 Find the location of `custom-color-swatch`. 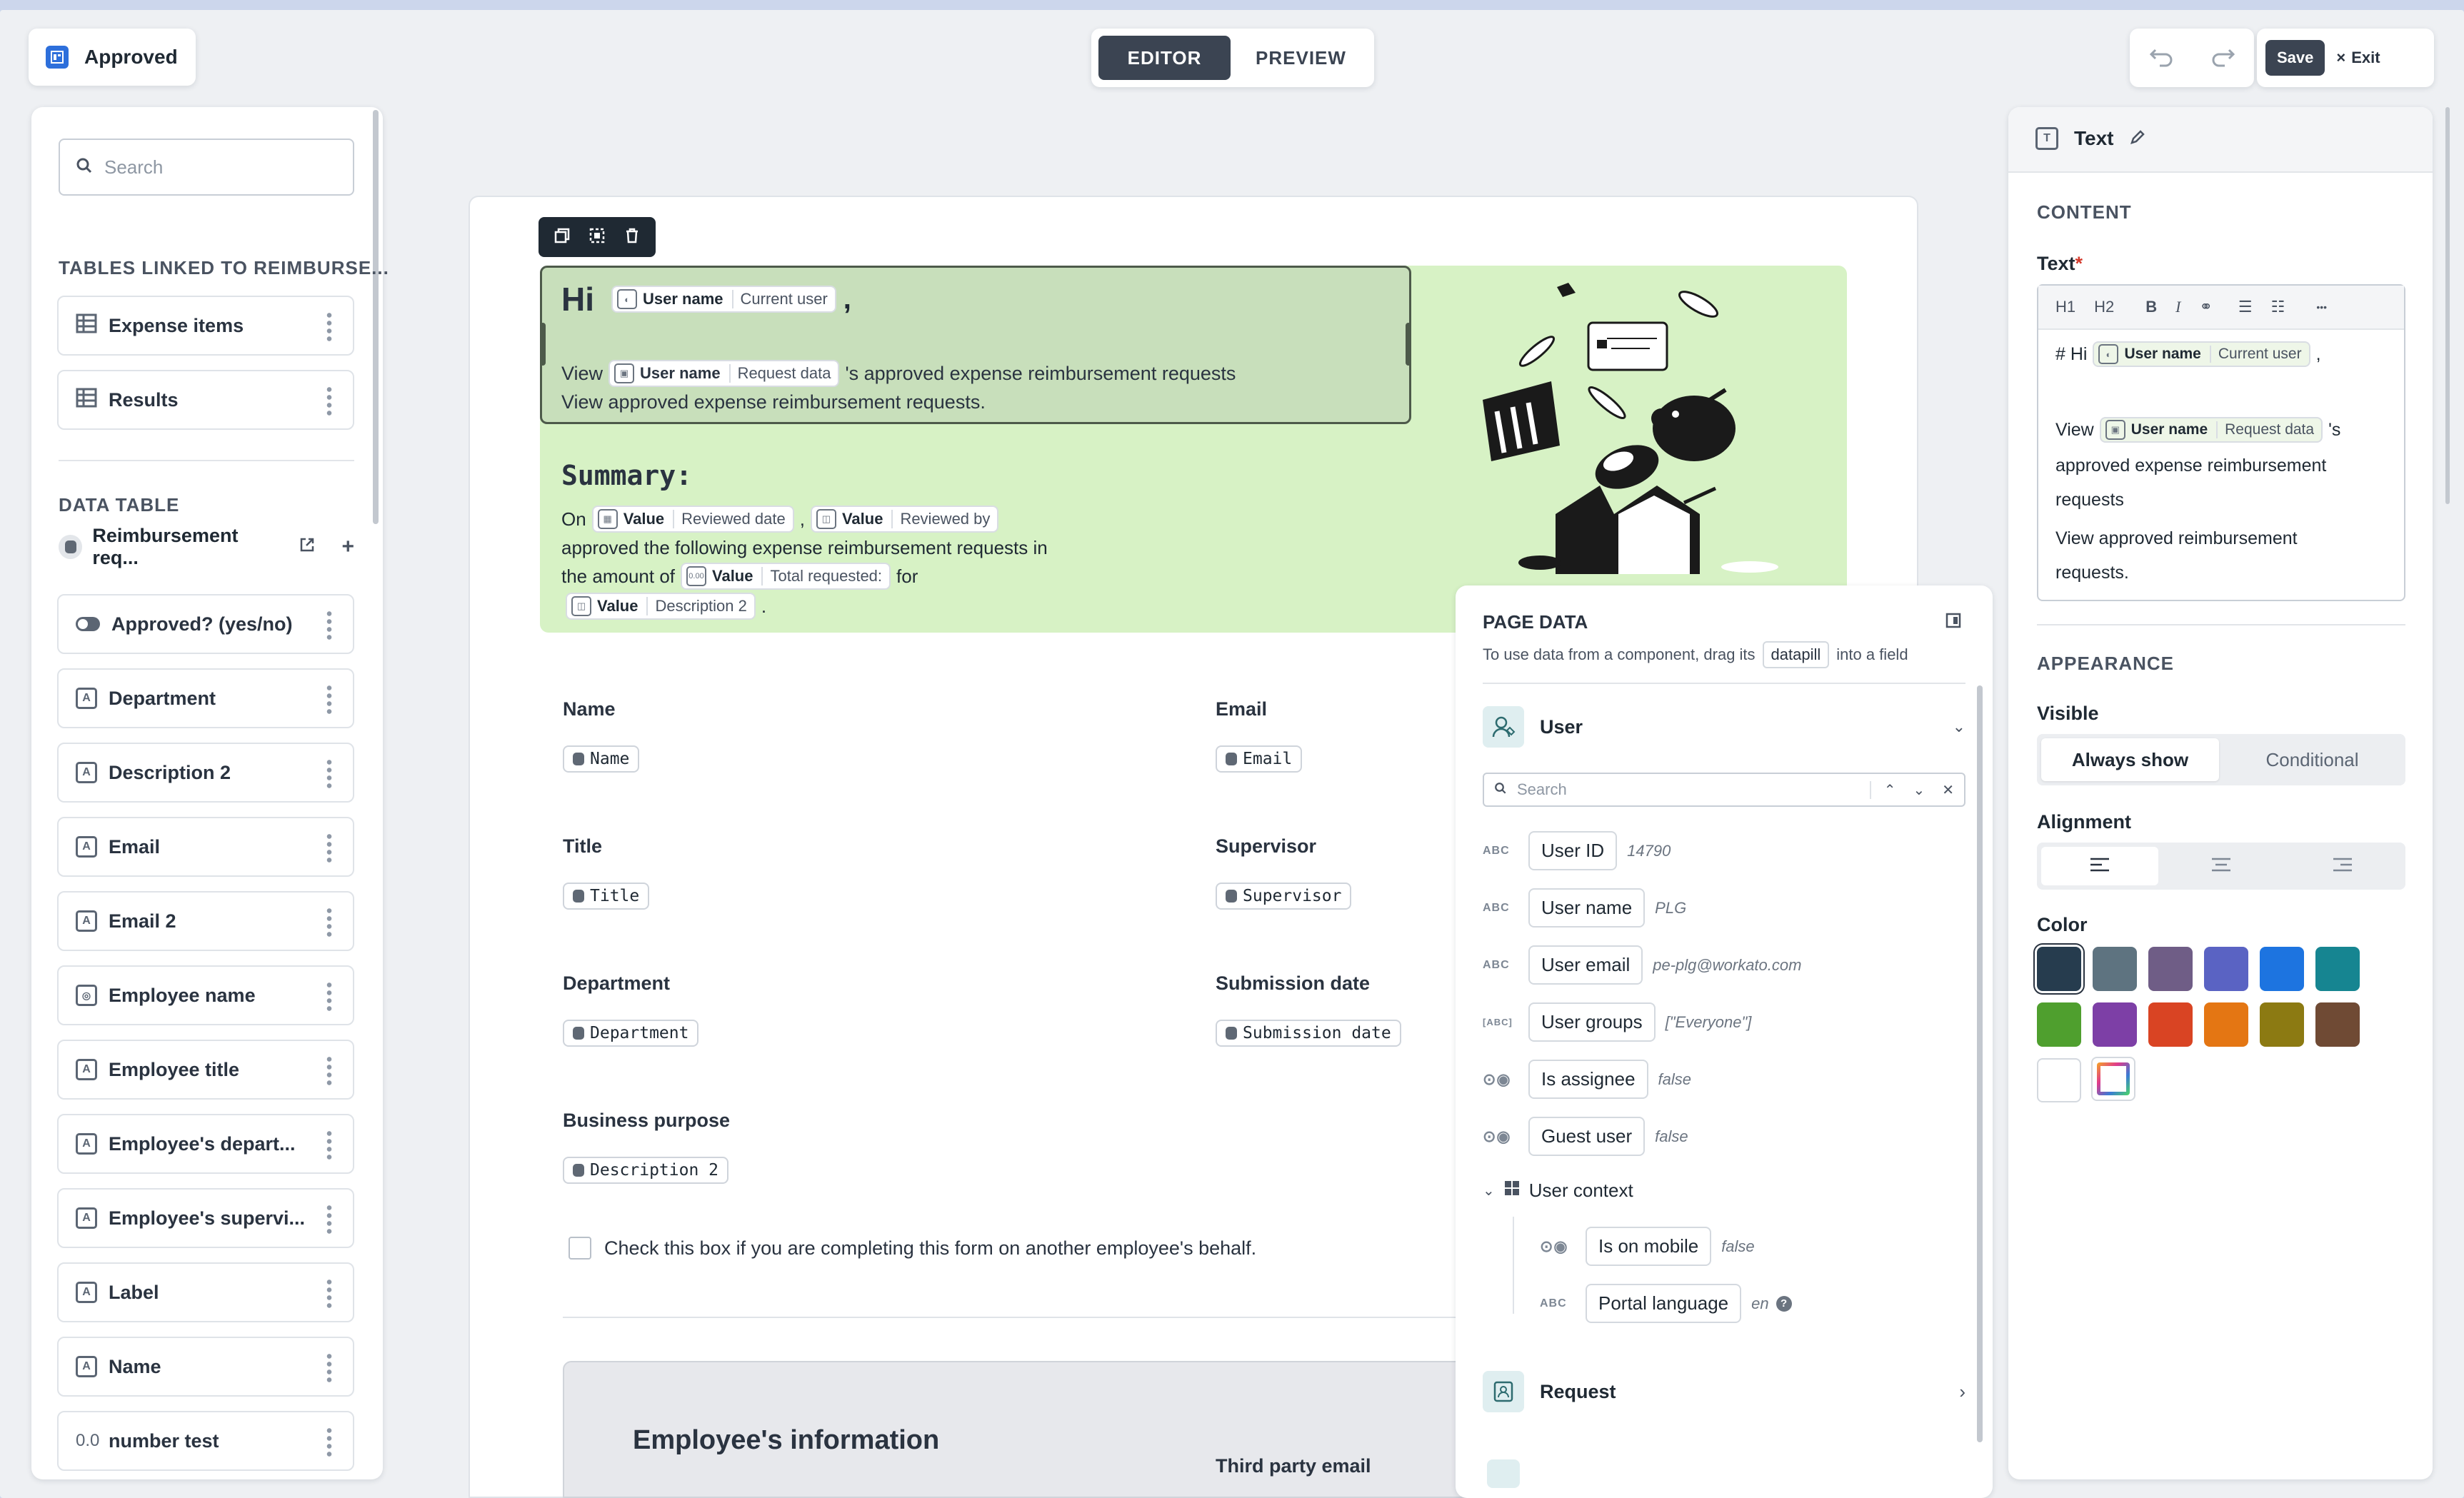

custom-color-swatch is located at coordinates (2113, 1079).